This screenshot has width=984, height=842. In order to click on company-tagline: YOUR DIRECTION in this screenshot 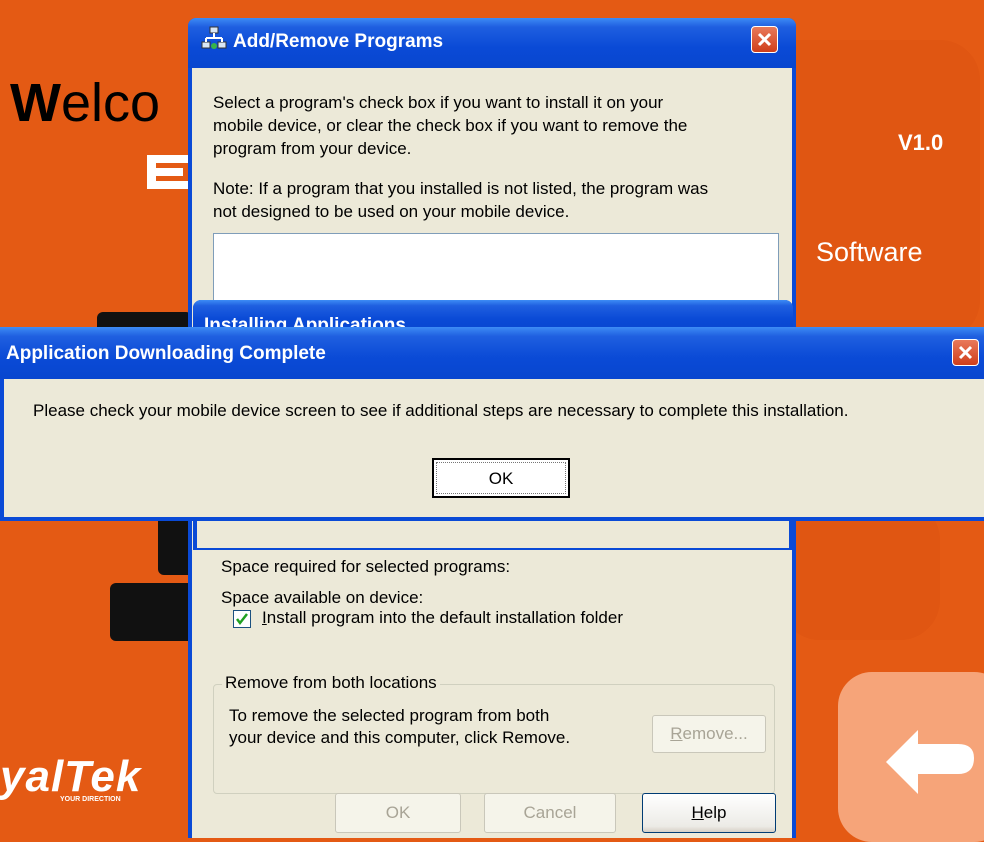, I will do `click(90, 799)`.